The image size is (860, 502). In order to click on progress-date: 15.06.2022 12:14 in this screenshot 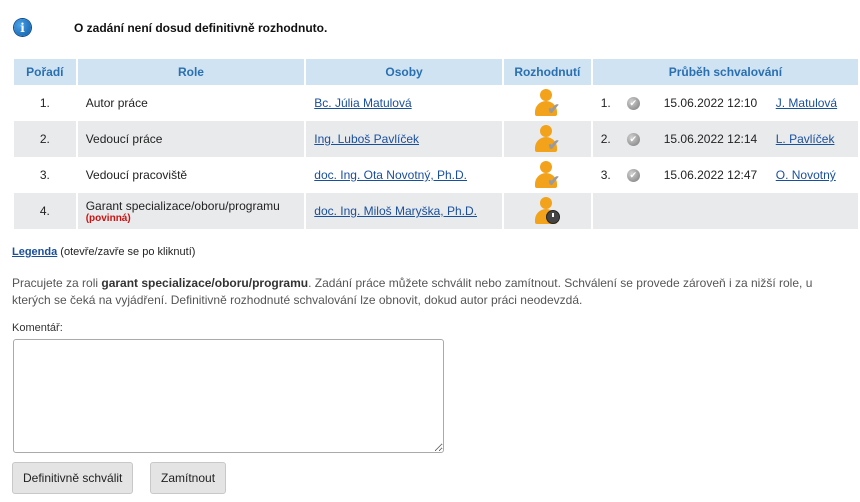, I will do `click(710, 139)`.